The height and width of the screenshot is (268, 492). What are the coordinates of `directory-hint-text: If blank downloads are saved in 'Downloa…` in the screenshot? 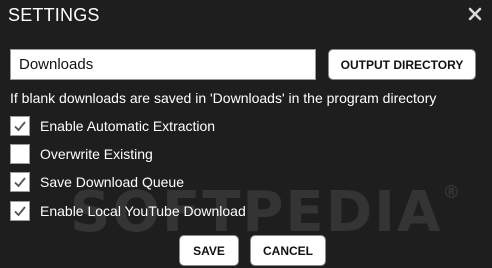 It's located at (223, 98).